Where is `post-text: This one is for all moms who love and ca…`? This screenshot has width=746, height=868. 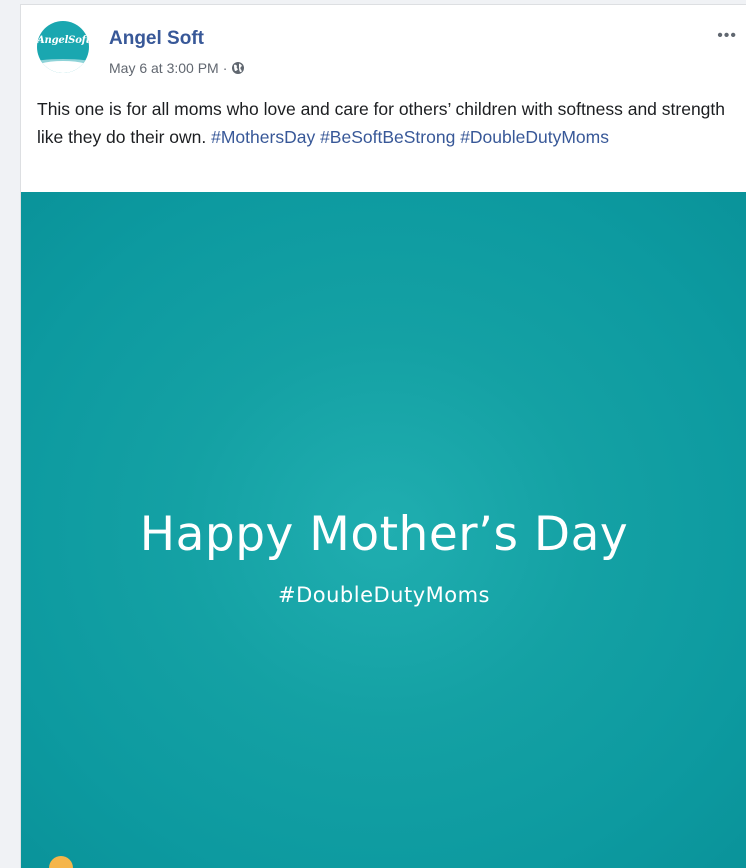
post-text: This one is for all moms who love and ca… is located at coordinates (387, 123).